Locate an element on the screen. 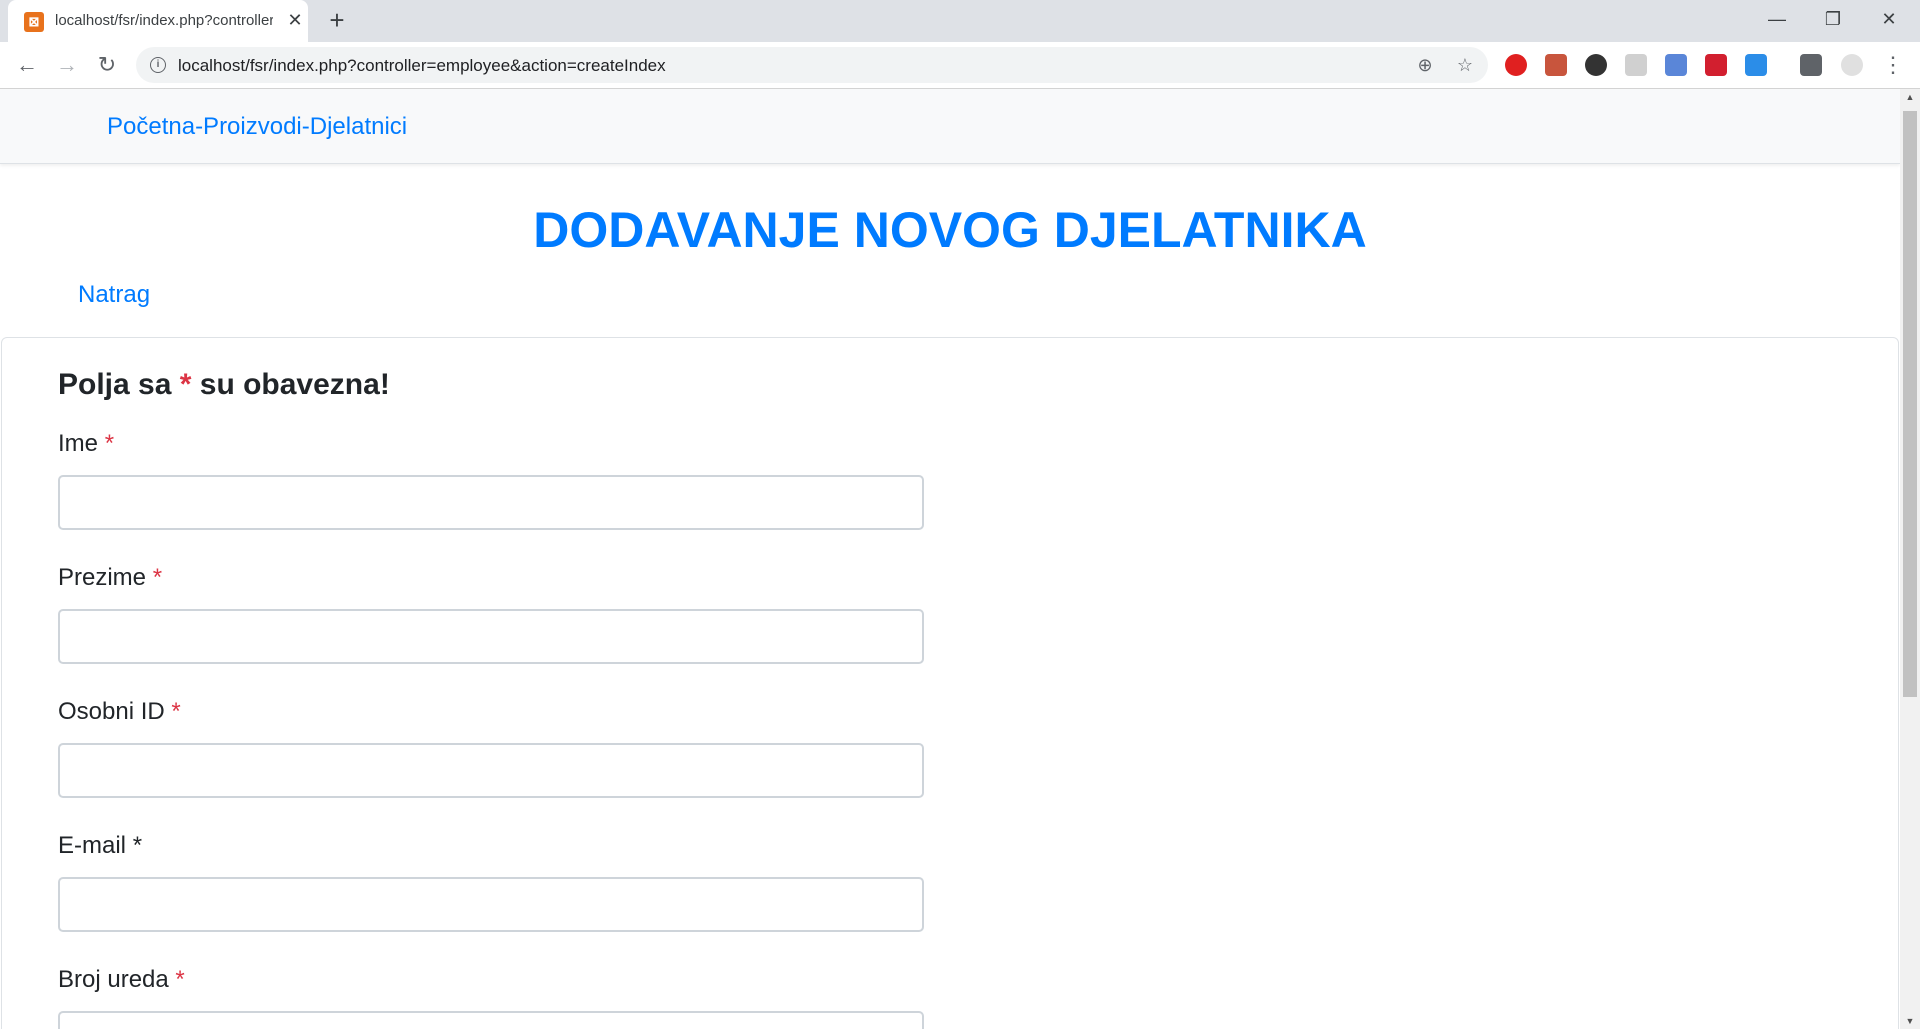 Image resolution: width=1920 pixels, height=1029 pixels. new-tab-icon: + is located at coordinates (337, 20).